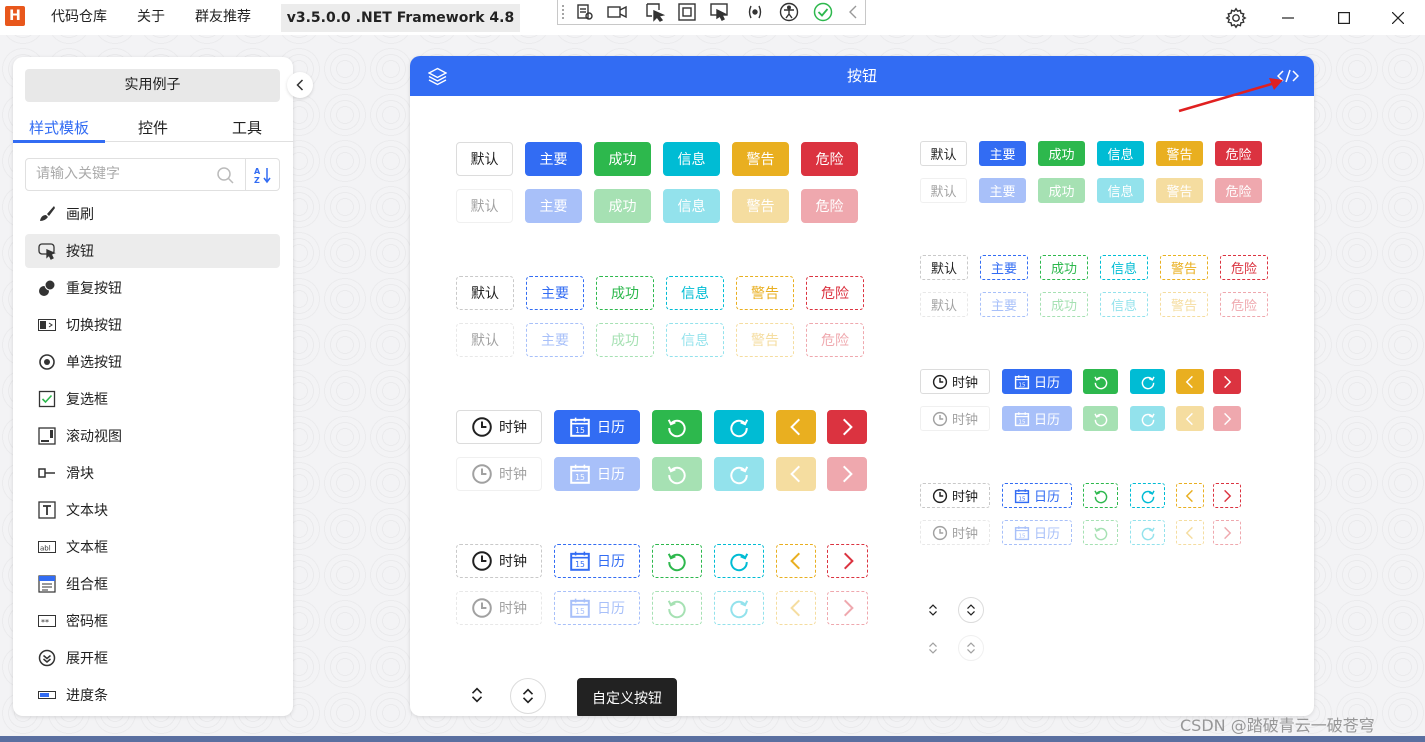 This screenshot has height=742, width=1425. I want to click on accessibility-icon, so click(789, 12).